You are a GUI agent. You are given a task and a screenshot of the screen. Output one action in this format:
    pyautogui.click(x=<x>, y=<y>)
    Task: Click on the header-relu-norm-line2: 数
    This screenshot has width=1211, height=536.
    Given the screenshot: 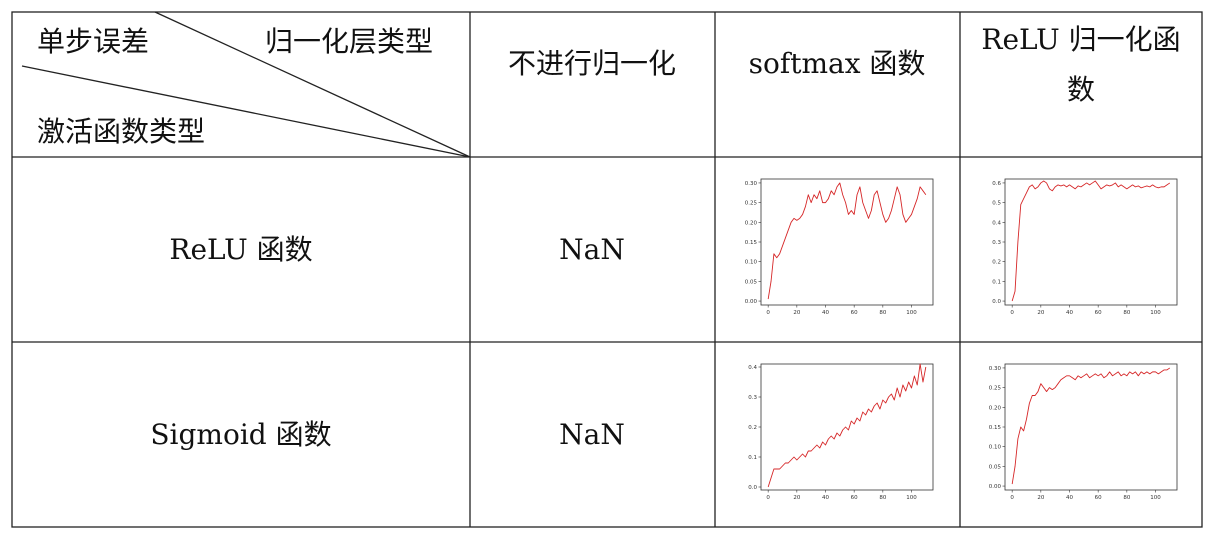 What is the action you would take?
    pyautogui.click(x=1081, y=89)
    